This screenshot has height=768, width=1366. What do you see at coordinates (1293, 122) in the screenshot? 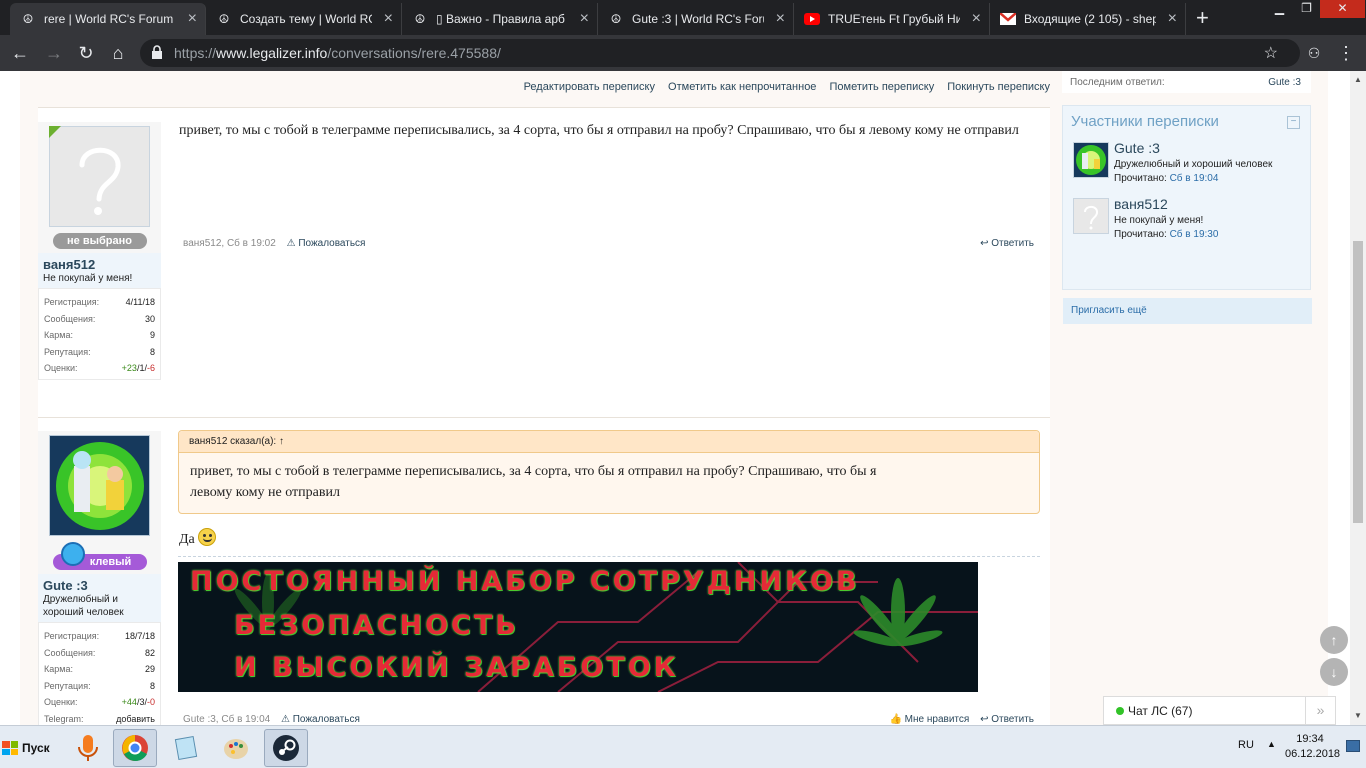
I see `collapse-icon: −` at bounding box center [1293, 122].